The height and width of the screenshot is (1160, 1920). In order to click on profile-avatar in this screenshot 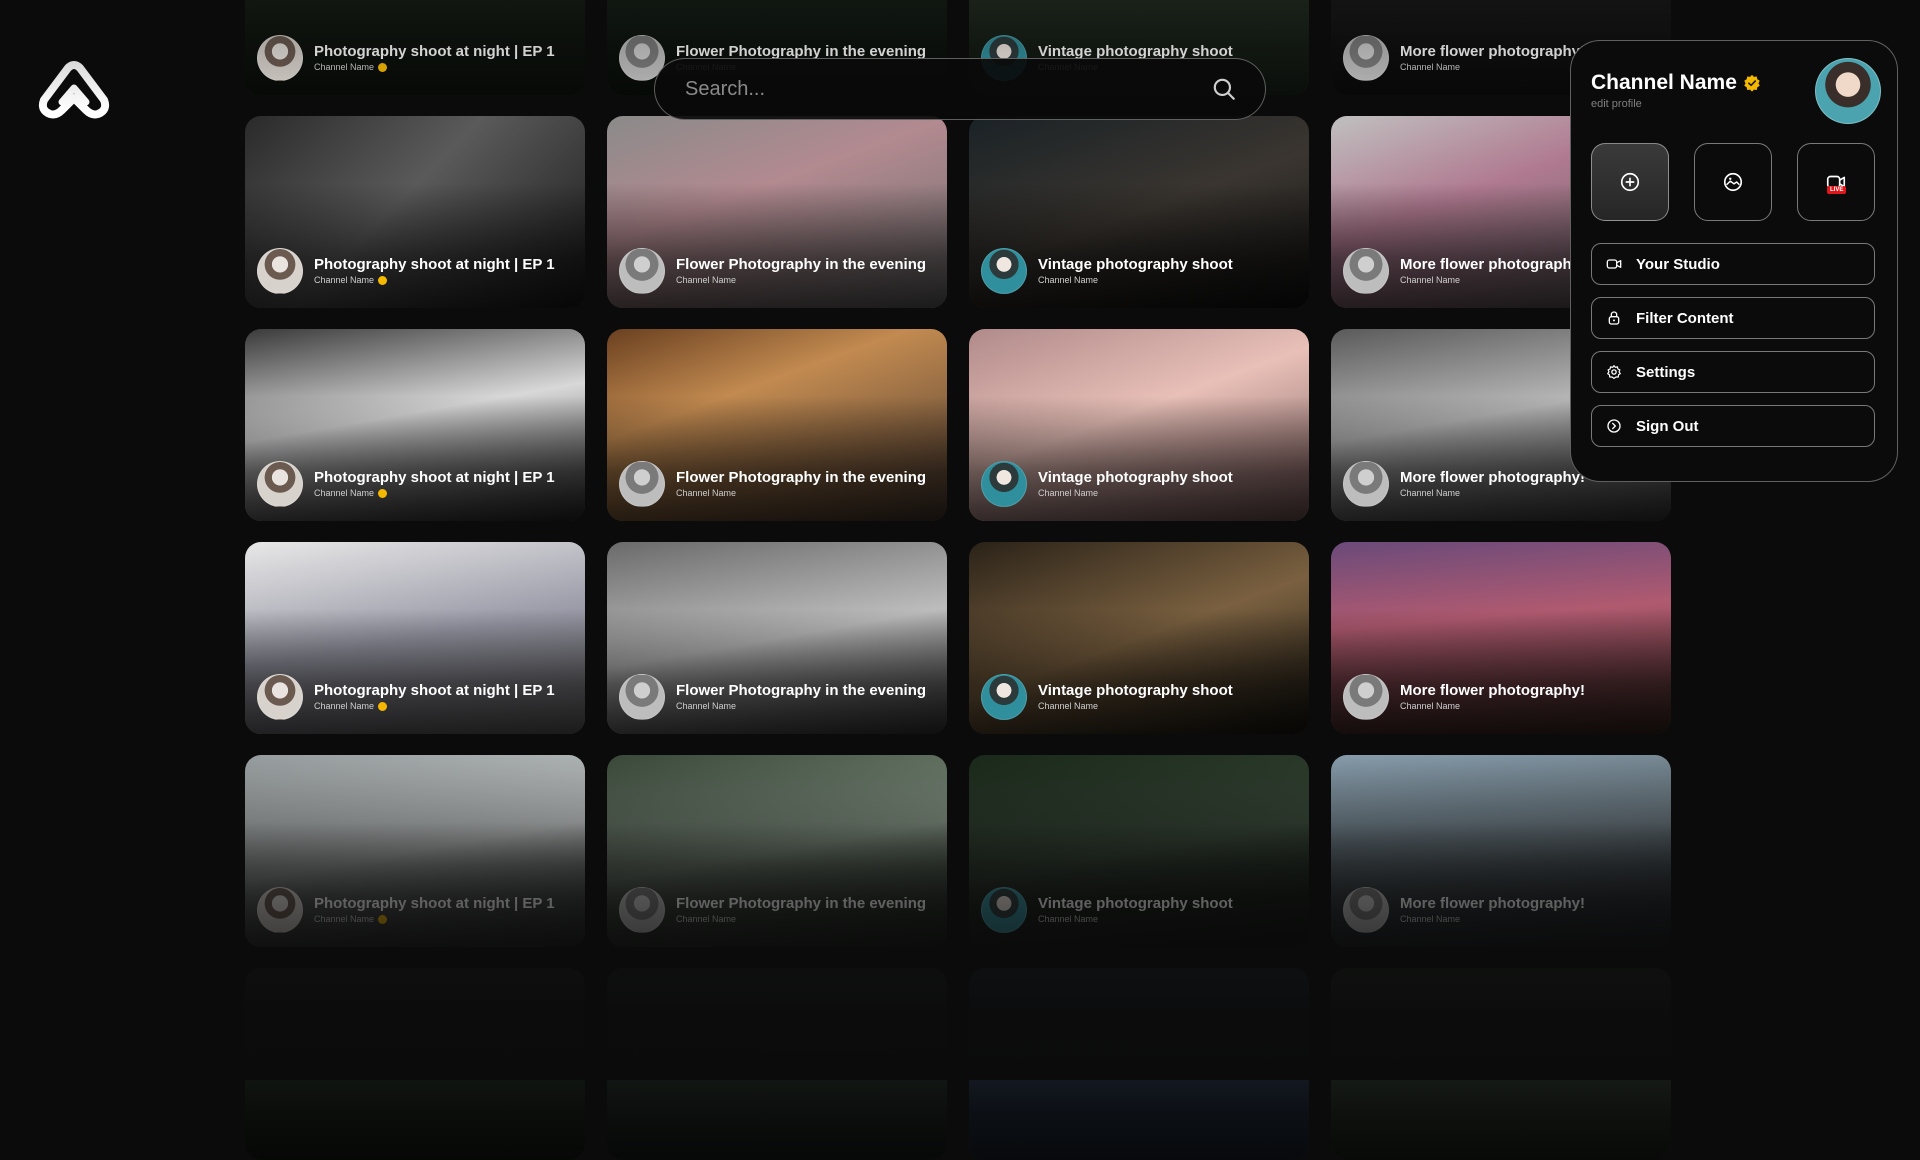, I will do `click(1848, 91)`.